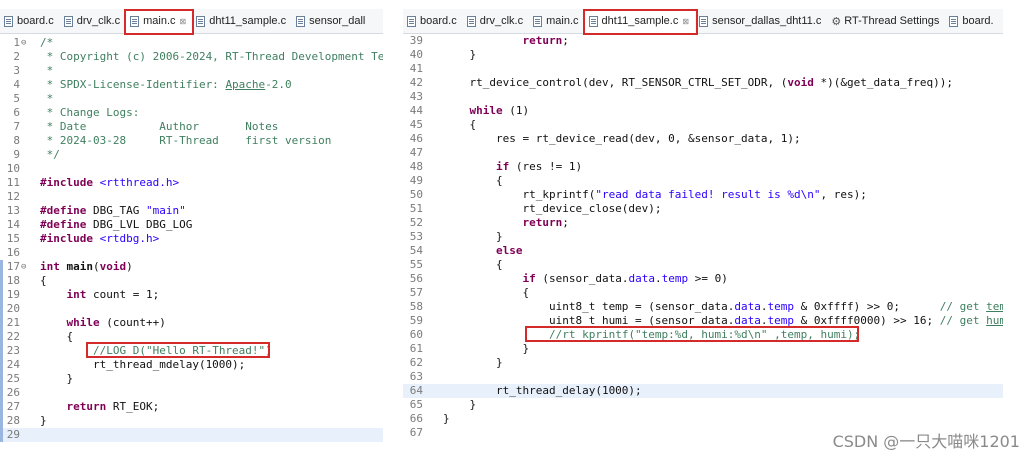  What do you see at coordinates (191, 379) in the screenshot?
I see `code-line: 25 }` at bounding box center [191, 379].